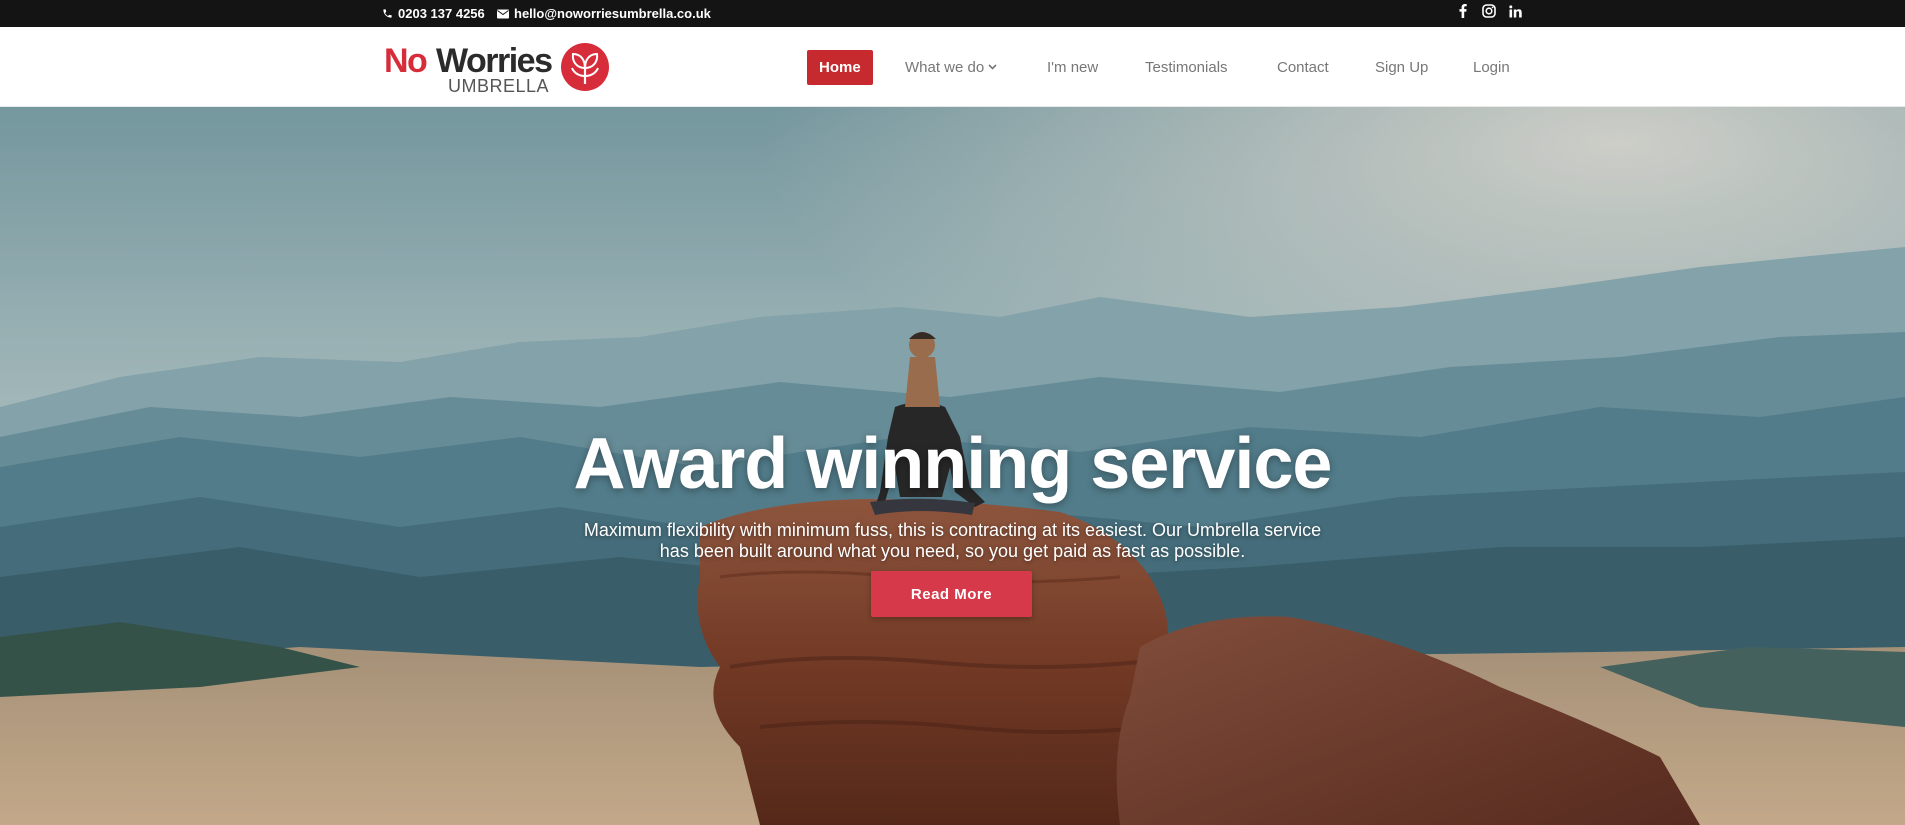 This screenshot has width=1905, height=825. I want to click on facebook-link, so click(1463, 11).